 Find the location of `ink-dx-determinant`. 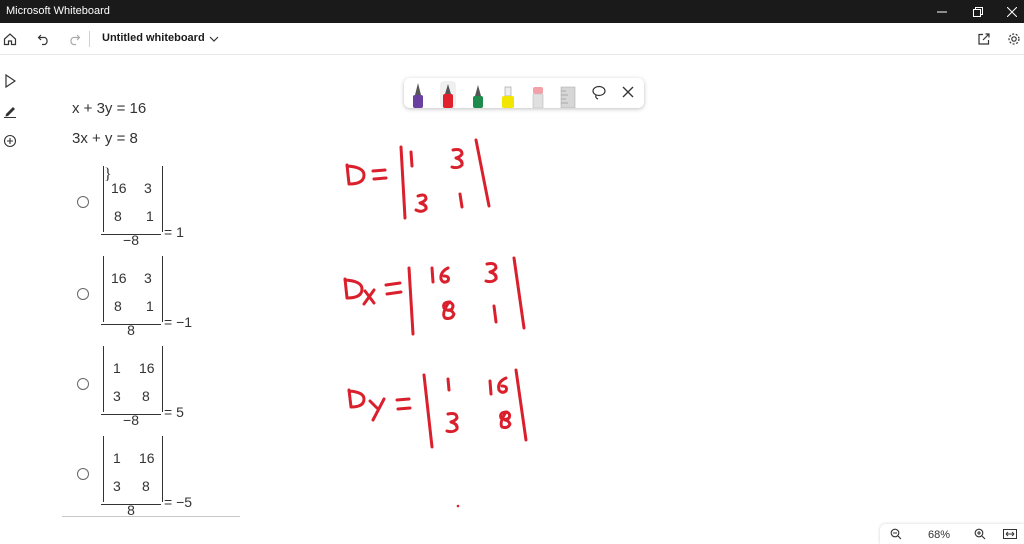

ink-dx-determinant is located at coordinates (434, 296).